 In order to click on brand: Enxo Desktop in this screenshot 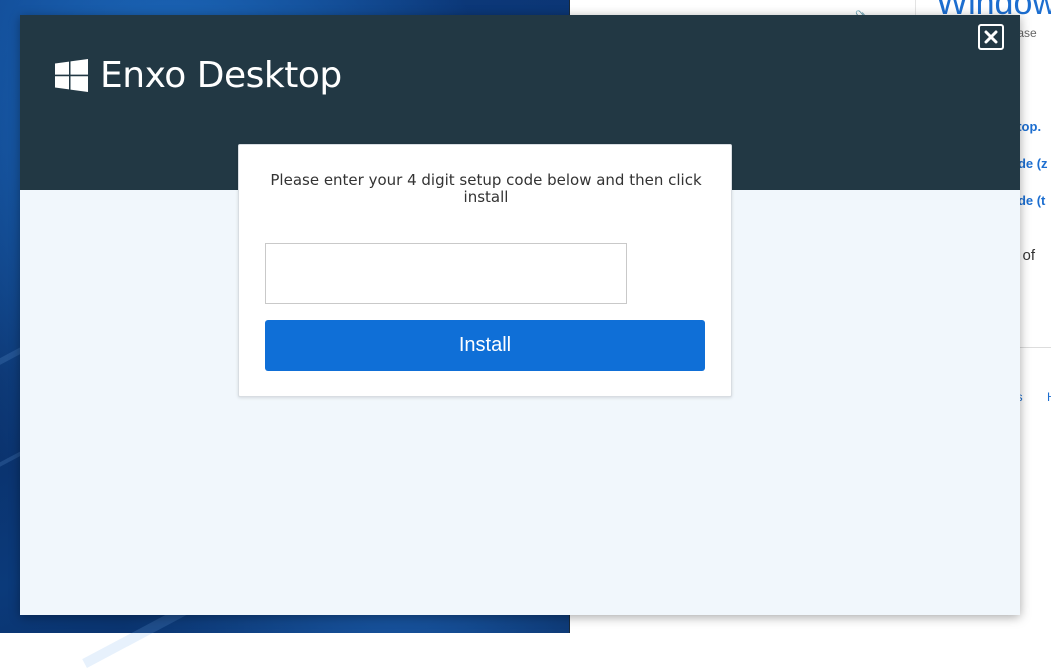, I will do `click(198, 75)`.